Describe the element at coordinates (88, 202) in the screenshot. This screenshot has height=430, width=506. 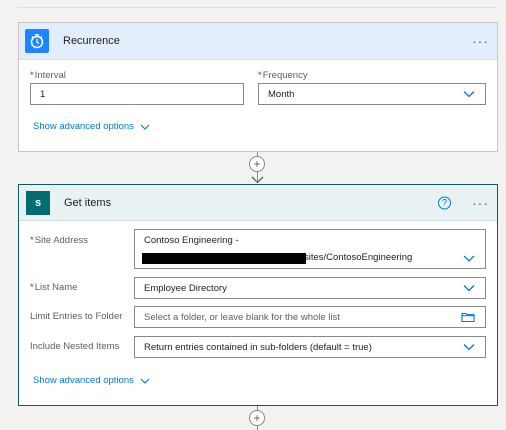
I see `get-items-title: Get items` at that location.